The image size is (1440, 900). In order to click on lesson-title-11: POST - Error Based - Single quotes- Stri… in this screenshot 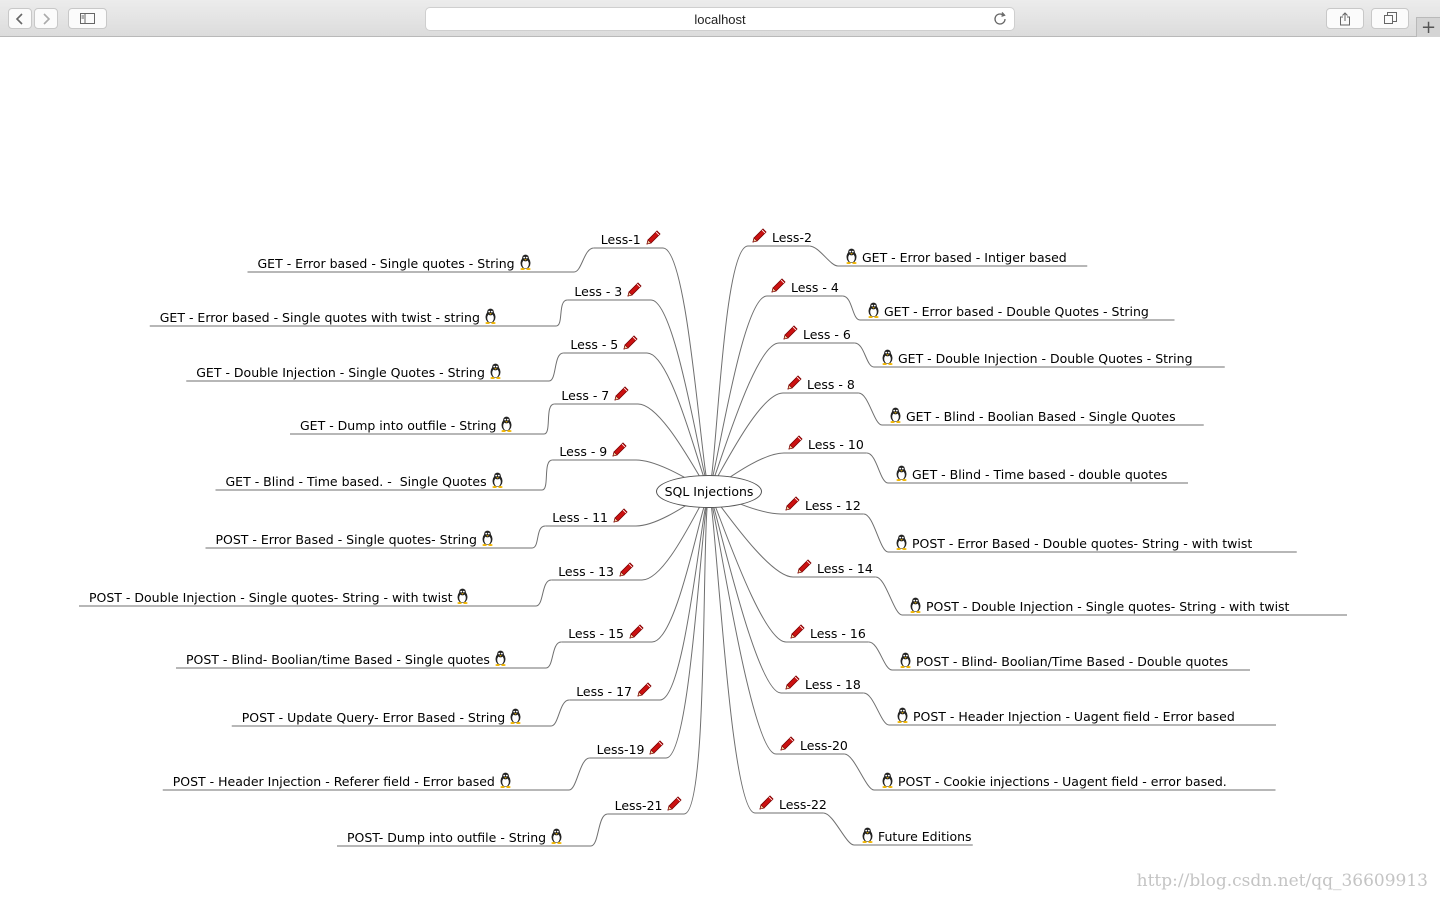, I will do `click(355, 538)`.